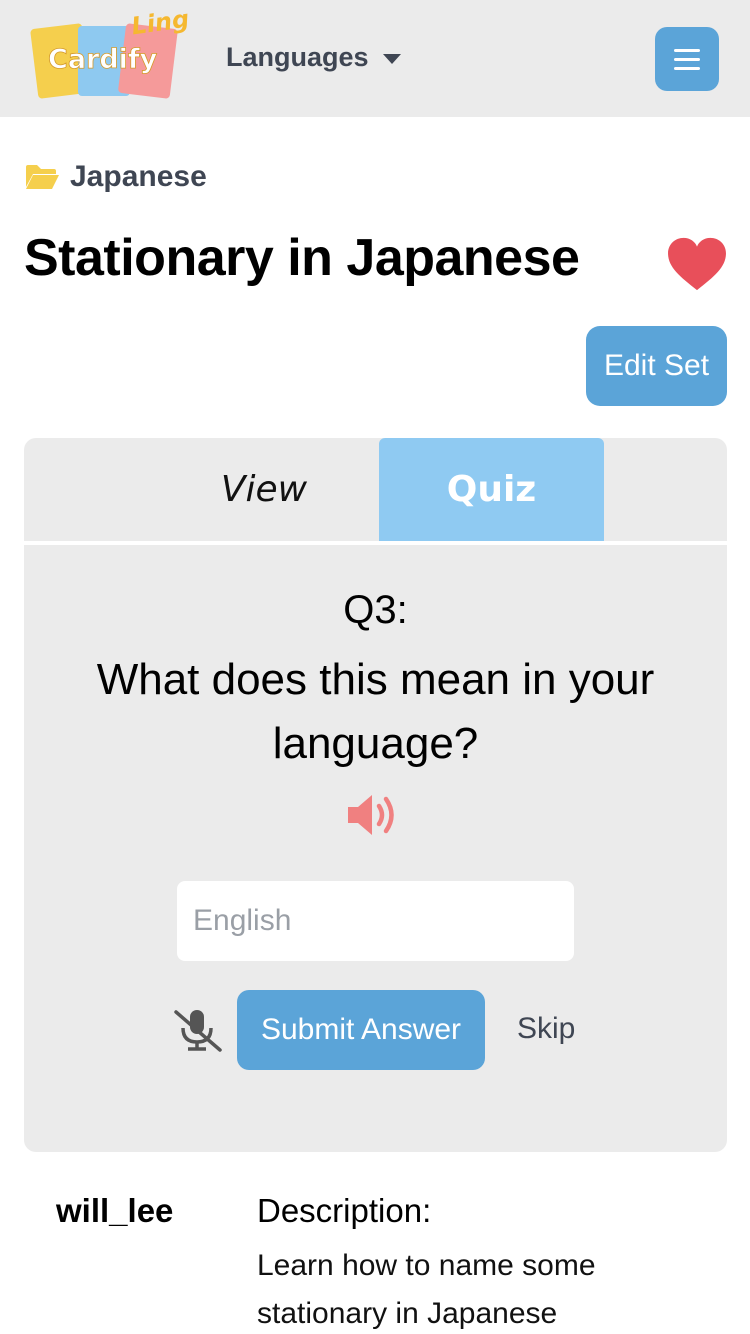 The width and height of the screenshot is (750, 1334). Describe the element at coordinates (264, 489) in the screenshot. I see `tab-view: View` at that location.